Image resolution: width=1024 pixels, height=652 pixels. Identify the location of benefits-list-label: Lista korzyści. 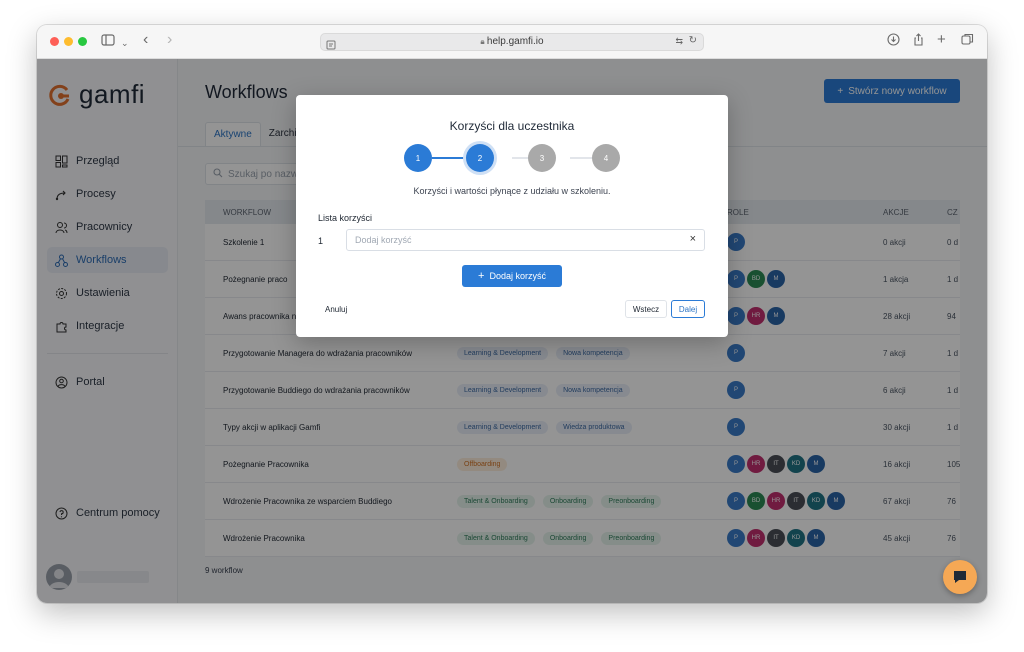
(345, 218).